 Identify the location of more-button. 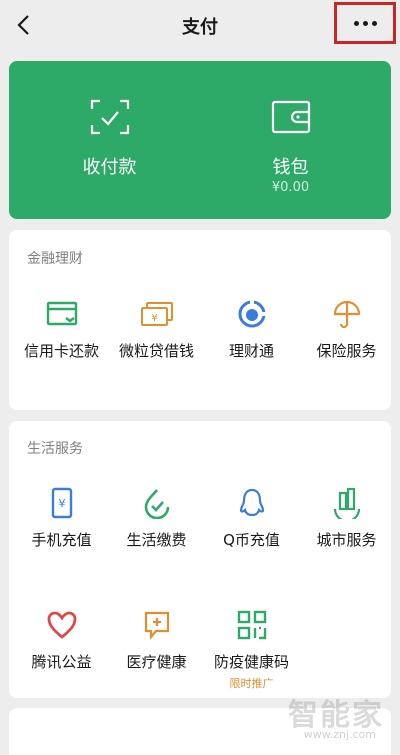
(365, 23).